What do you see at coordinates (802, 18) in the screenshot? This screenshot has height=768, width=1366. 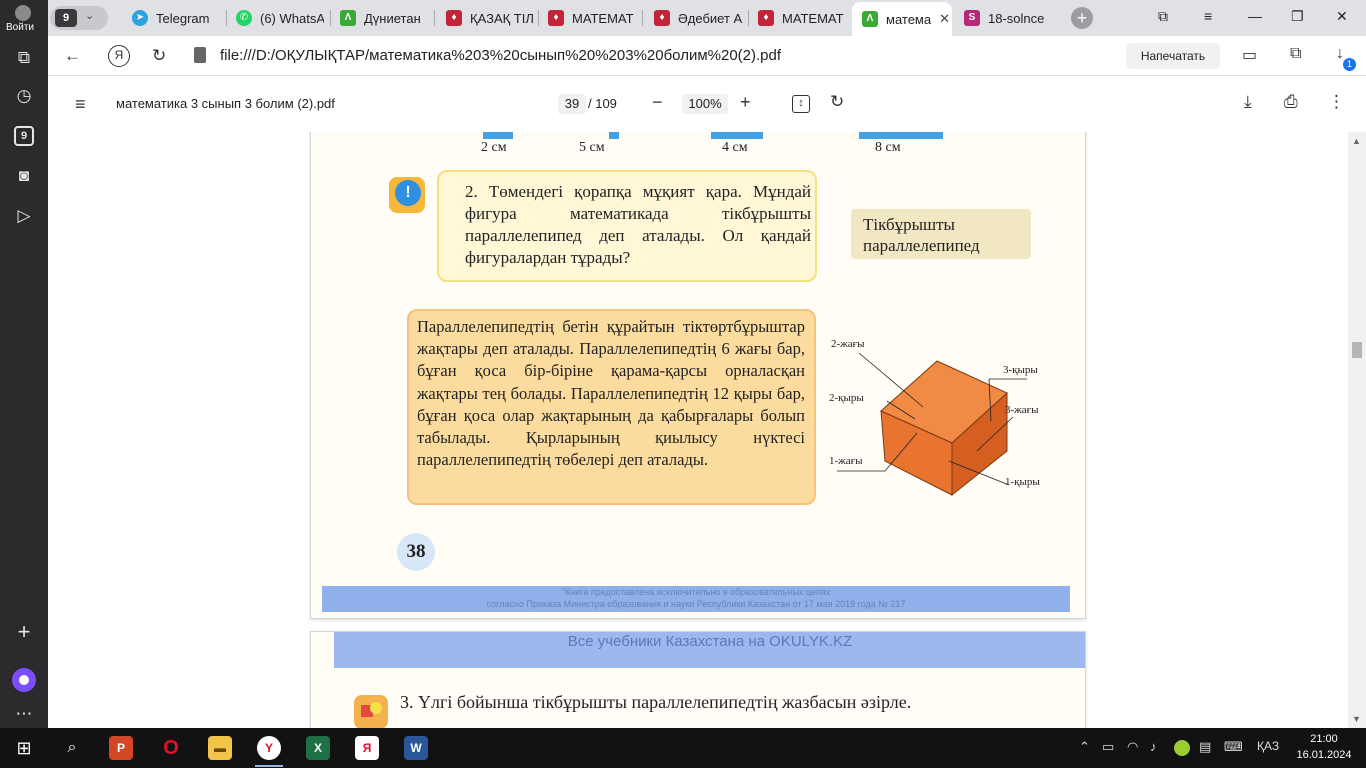 I see `tab-matemat-2: ♦ МАТЕМАТ` at bounding box center [802, 18].